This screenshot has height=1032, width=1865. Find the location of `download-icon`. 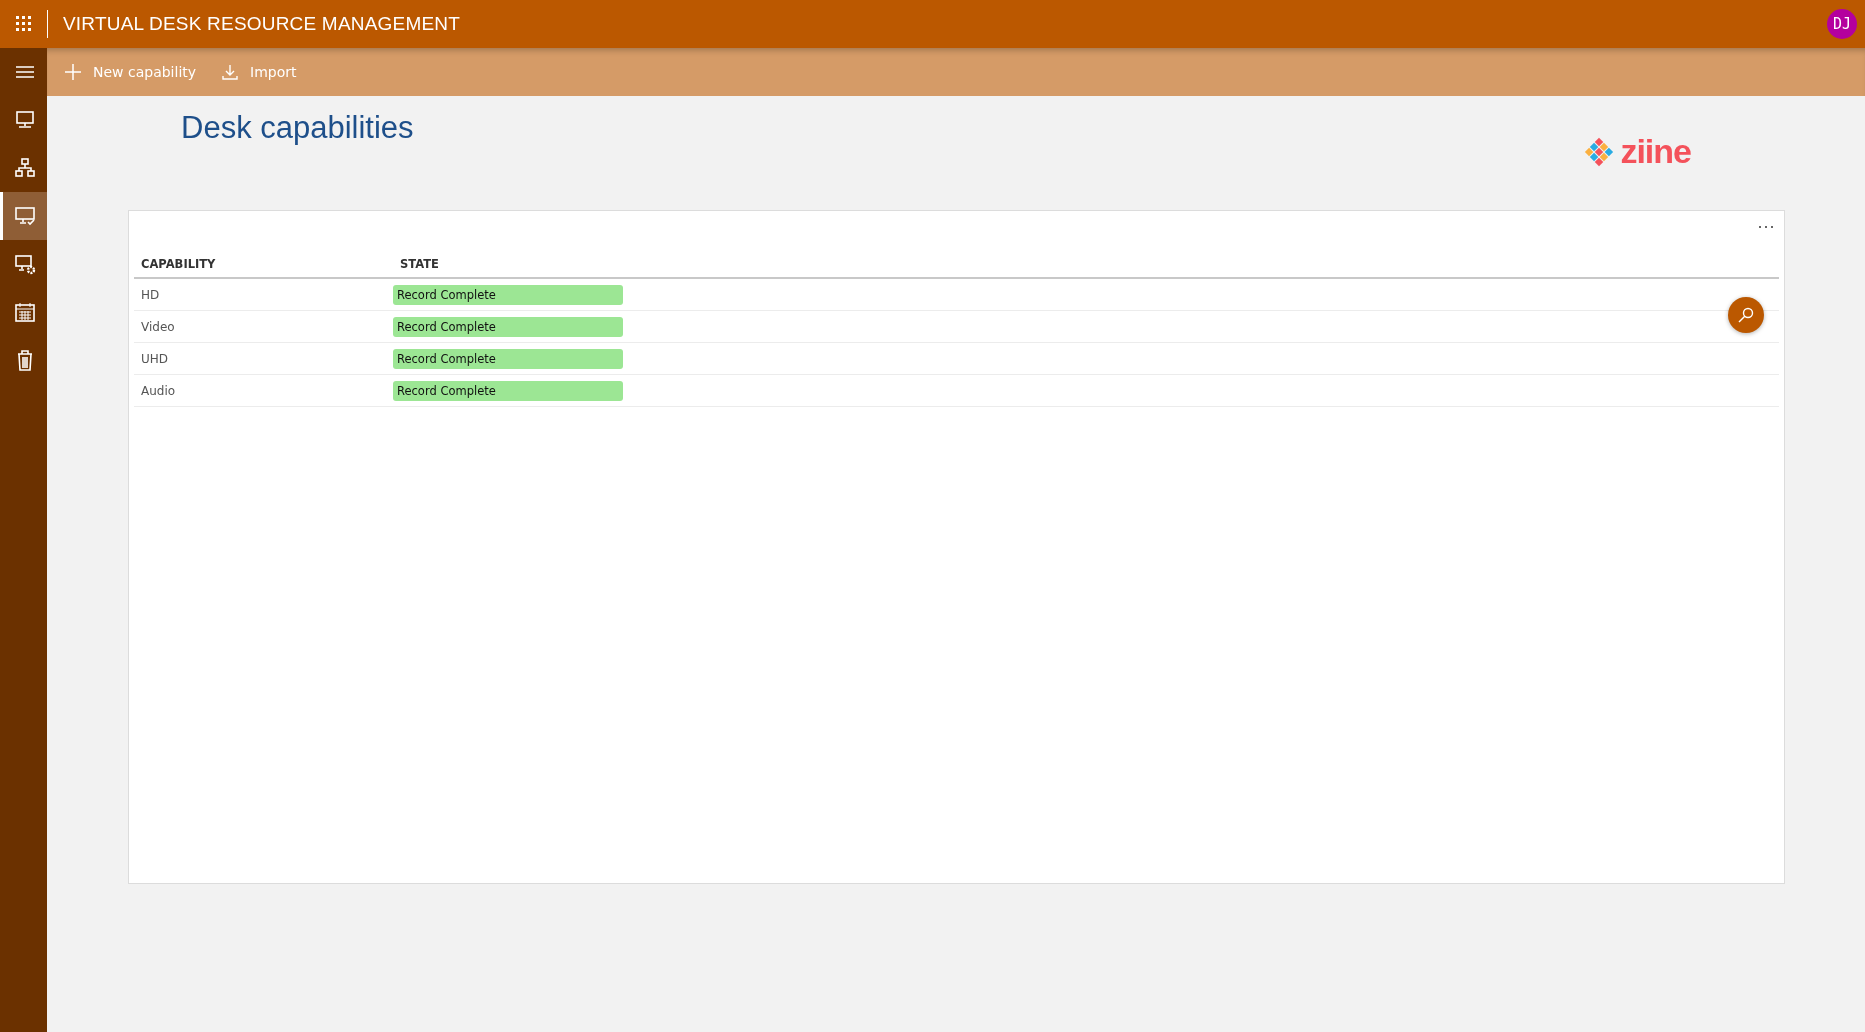

download-icon is located at coordinates (230, 72).